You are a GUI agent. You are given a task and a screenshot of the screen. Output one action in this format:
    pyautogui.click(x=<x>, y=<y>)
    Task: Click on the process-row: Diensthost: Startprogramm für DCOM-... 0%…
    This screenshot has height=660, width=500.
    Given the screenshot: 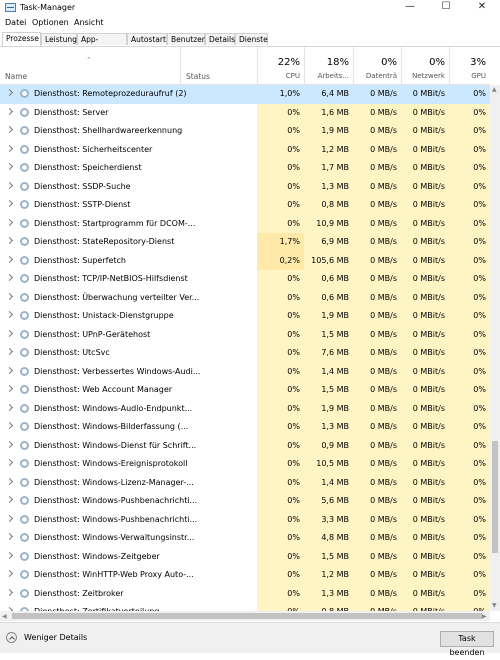 What is the action you would take?
    pyautogui.click(x=245, y=223)
    